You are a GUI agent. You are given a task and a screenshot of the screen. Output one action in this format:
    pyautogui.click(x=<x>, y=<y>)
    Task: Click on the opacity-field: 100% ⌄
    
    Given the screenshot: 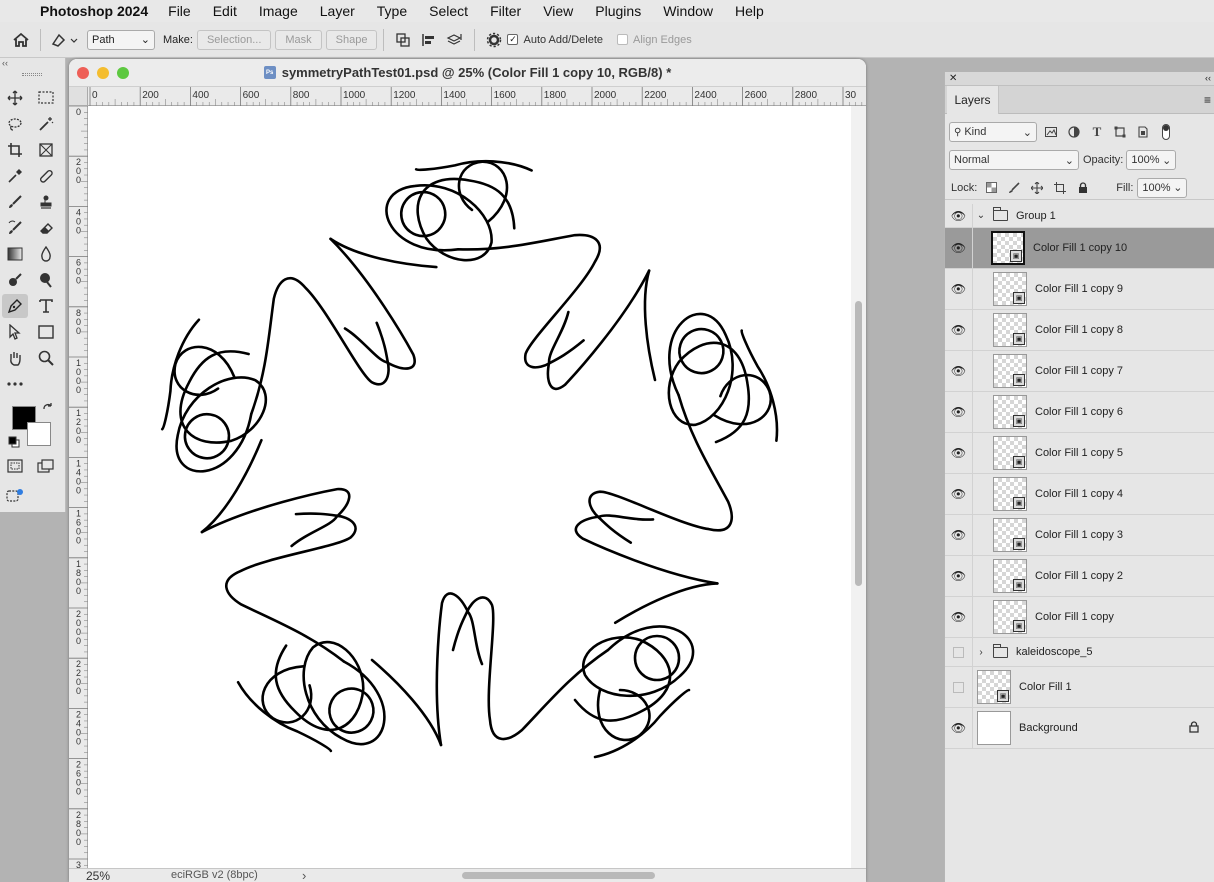 What is the action you would take?
    pyautogui.click(x=1151, y=160)
    